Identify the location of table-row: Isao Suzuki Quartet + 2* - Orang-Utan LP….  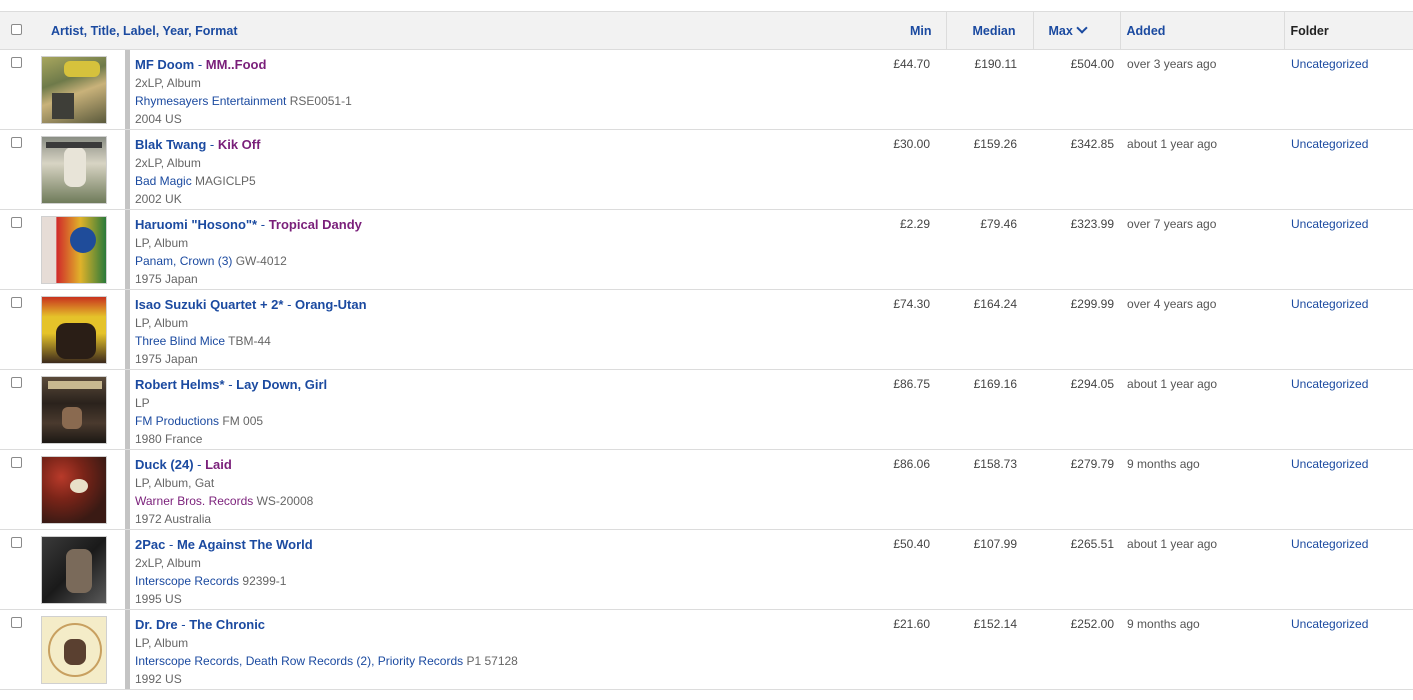
(706, 330).